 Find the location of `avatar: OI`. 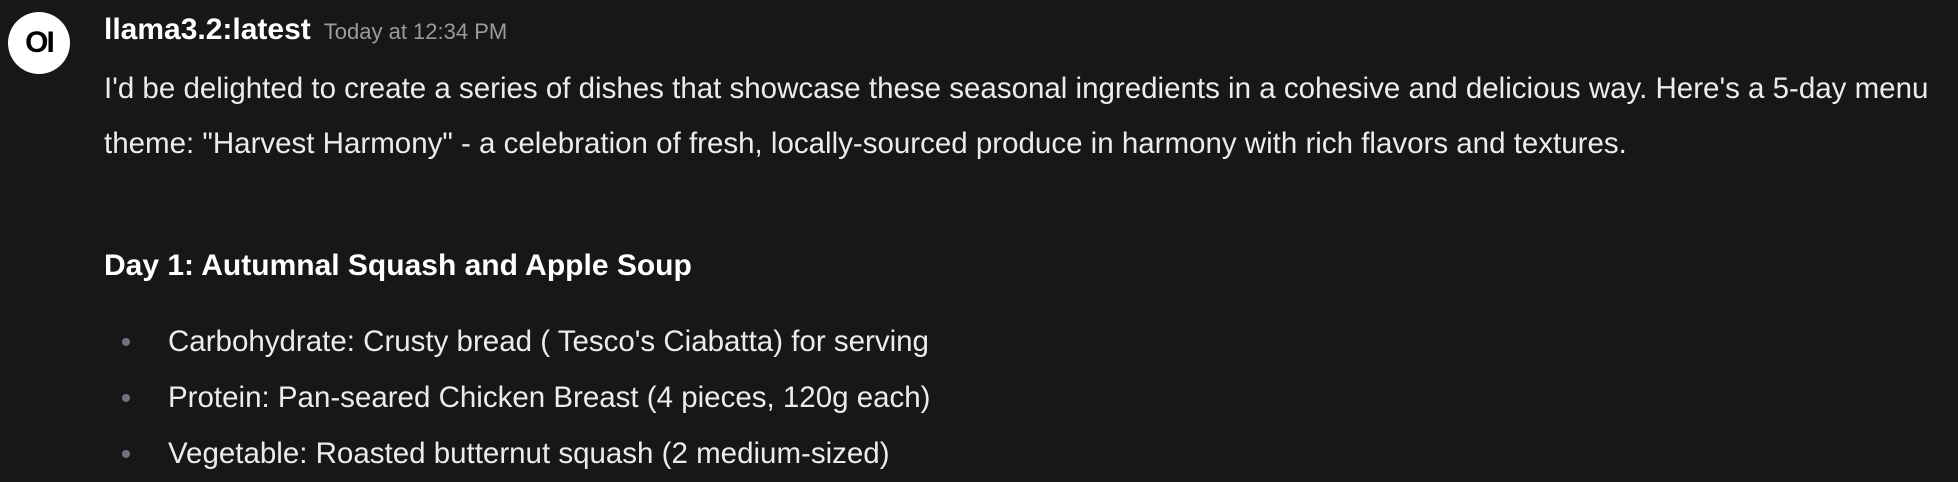

avatar: OI is located at coordinates (39, 43).